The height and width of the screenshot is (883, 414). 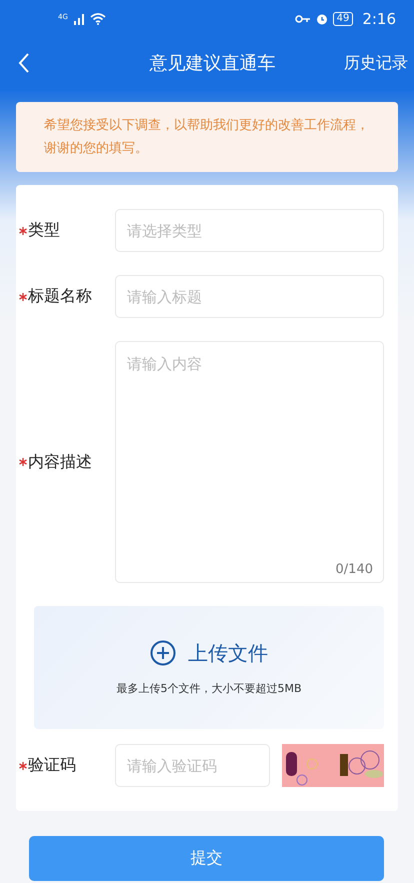 I want to click on type-select: 请选择类型, so click(x=249, y=230).